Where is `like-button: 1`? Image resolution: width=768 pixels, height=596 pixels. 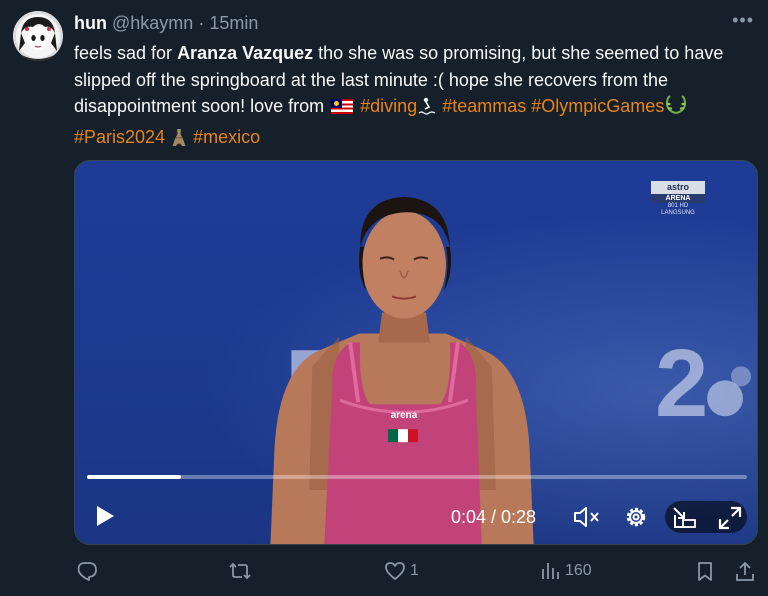 like-button: 1 is located at coordinates (401, 571).